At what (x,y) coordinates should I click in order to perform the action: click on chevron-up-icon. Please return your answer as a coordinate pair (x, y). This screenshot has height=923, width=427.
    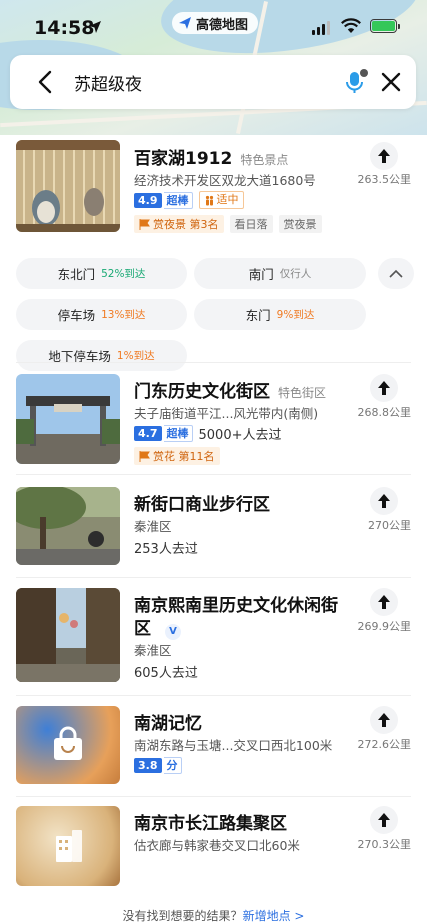
    Looking at the image, I should click on (396, 273).